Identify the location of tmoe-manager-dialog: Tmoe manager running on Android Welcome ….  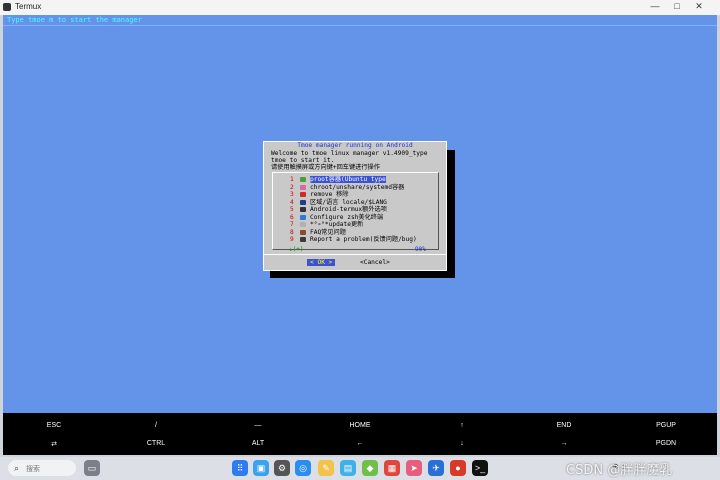
(355, 206).